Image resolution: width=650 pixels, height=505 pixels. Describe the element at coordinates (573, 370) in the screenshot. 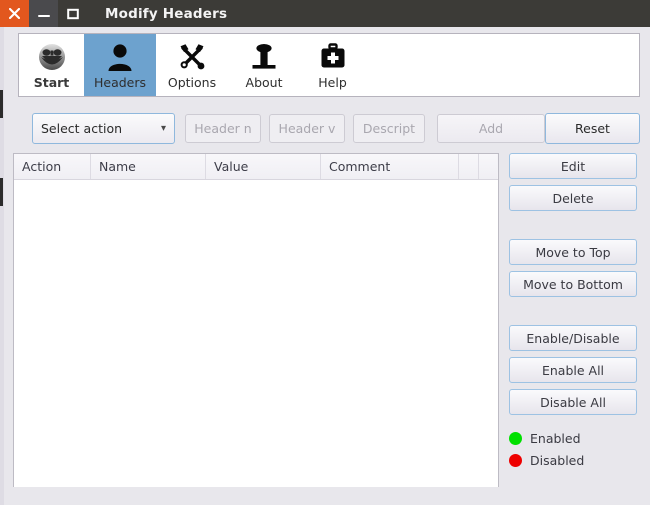

I see `enable-all-button: Enable All` at that location.